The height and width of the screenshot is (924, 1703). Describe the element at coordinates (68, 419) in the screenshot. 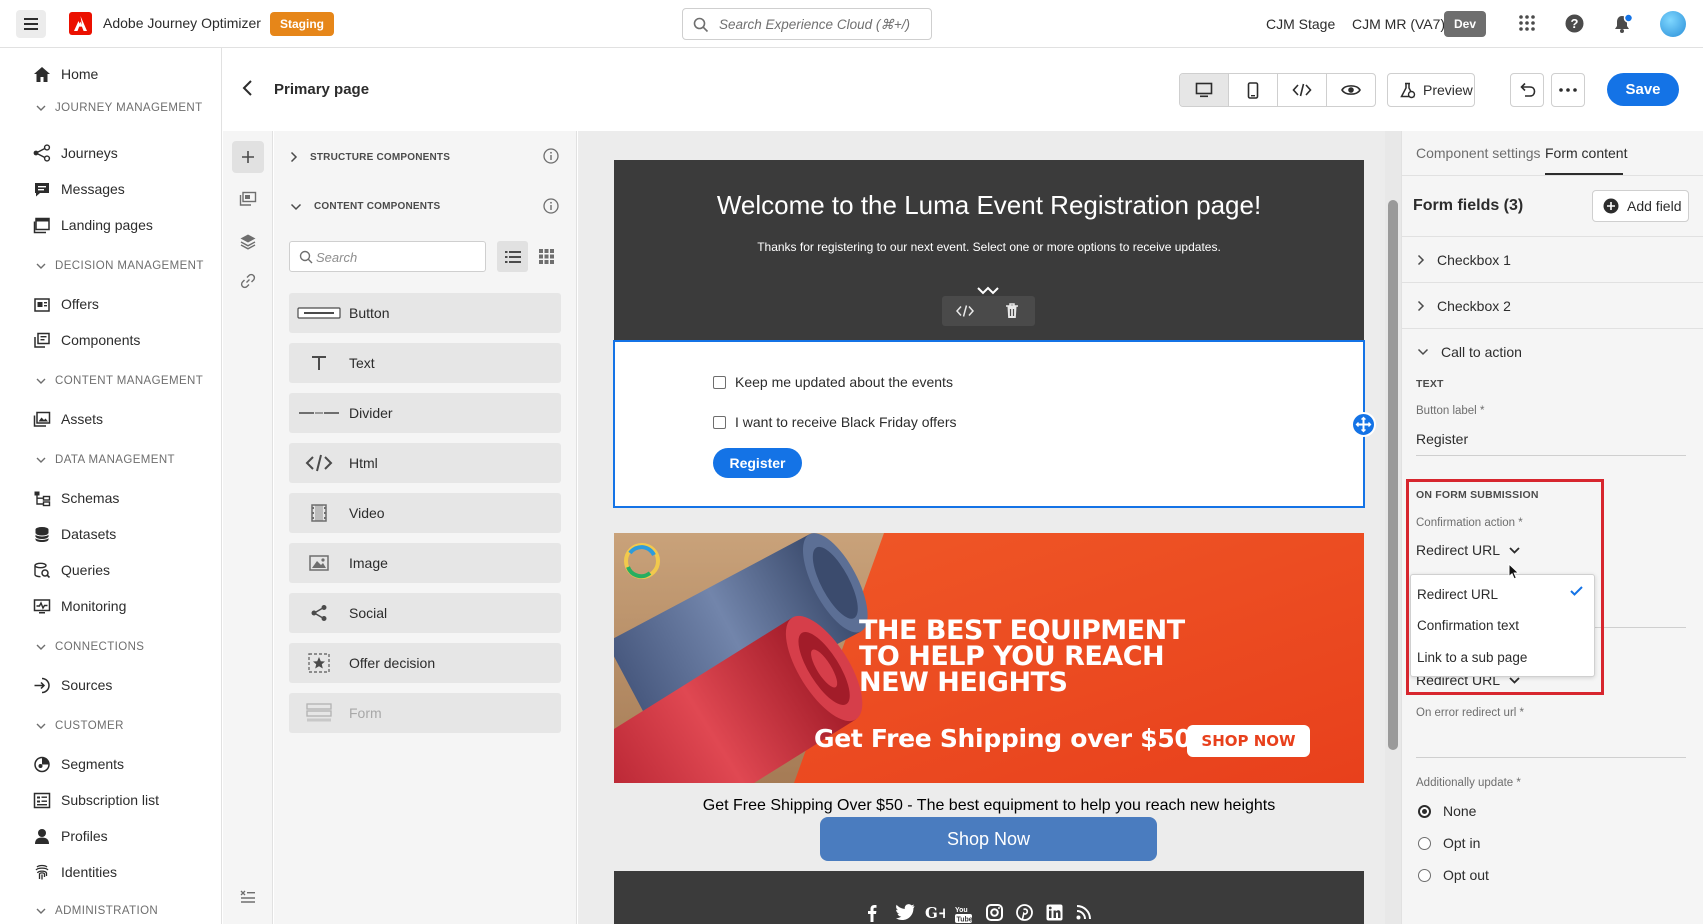

I see `nav-item-assets: Assets` at that location.